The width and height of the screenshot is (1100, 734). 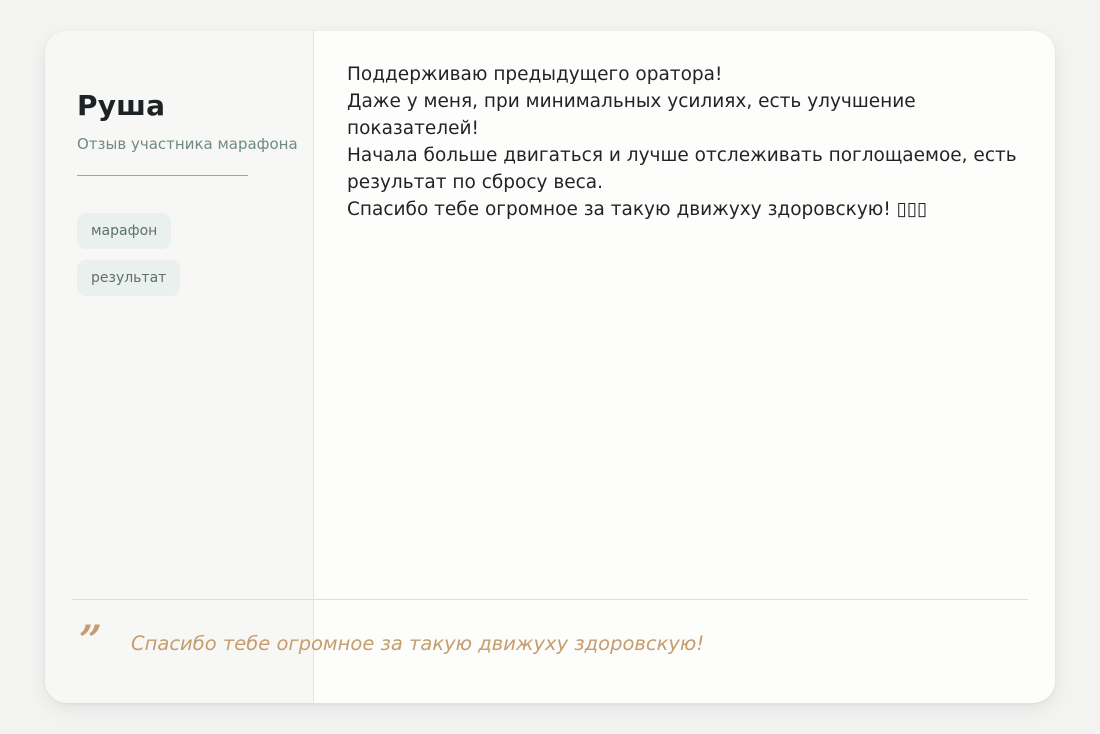 I want to click on author-name: Руша, so click(x=121, y=105).